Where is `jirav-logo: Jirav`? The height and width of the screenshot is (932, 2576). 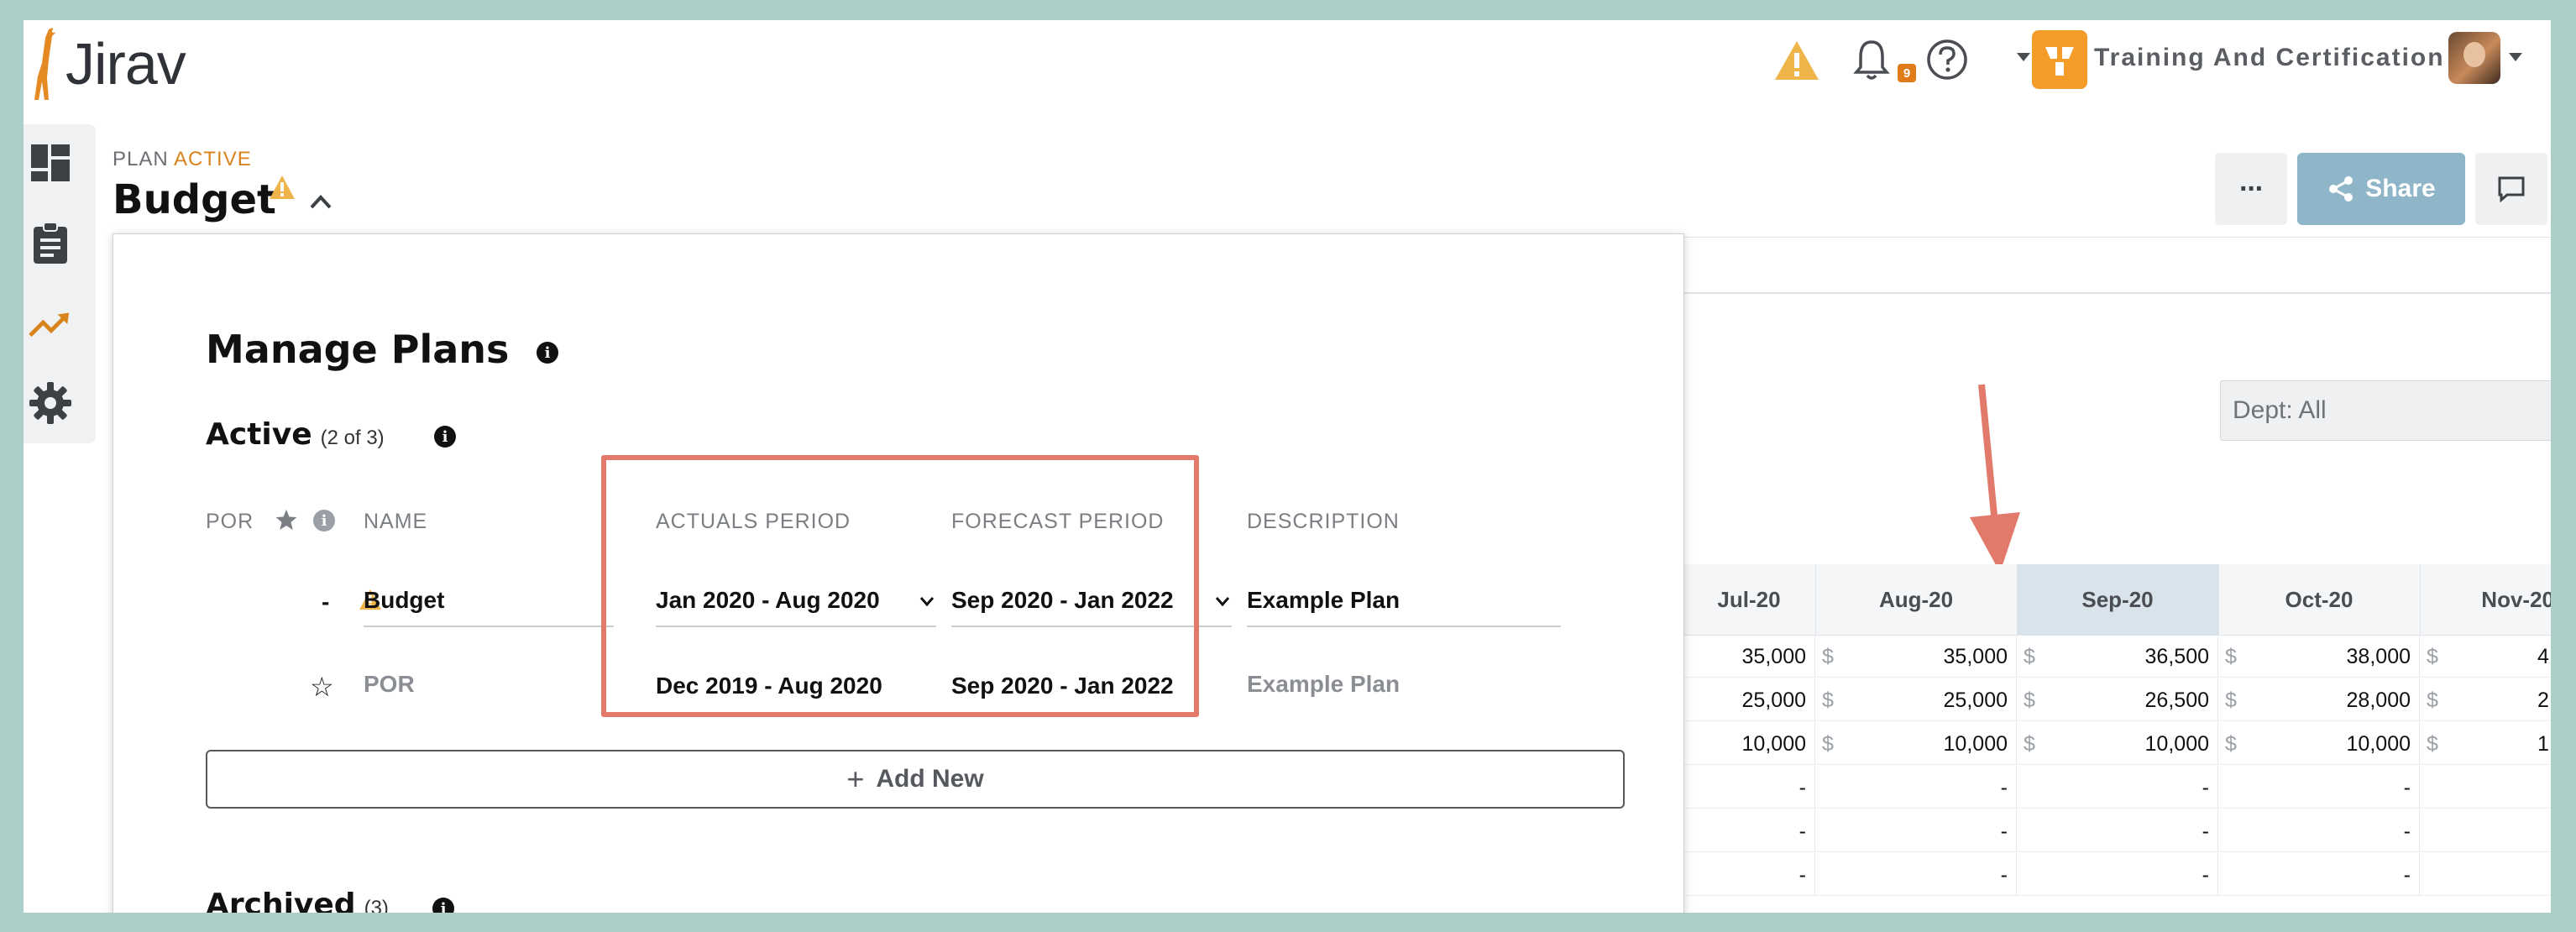 jirav-logo: Jirav is located at coordinates (108, 63).